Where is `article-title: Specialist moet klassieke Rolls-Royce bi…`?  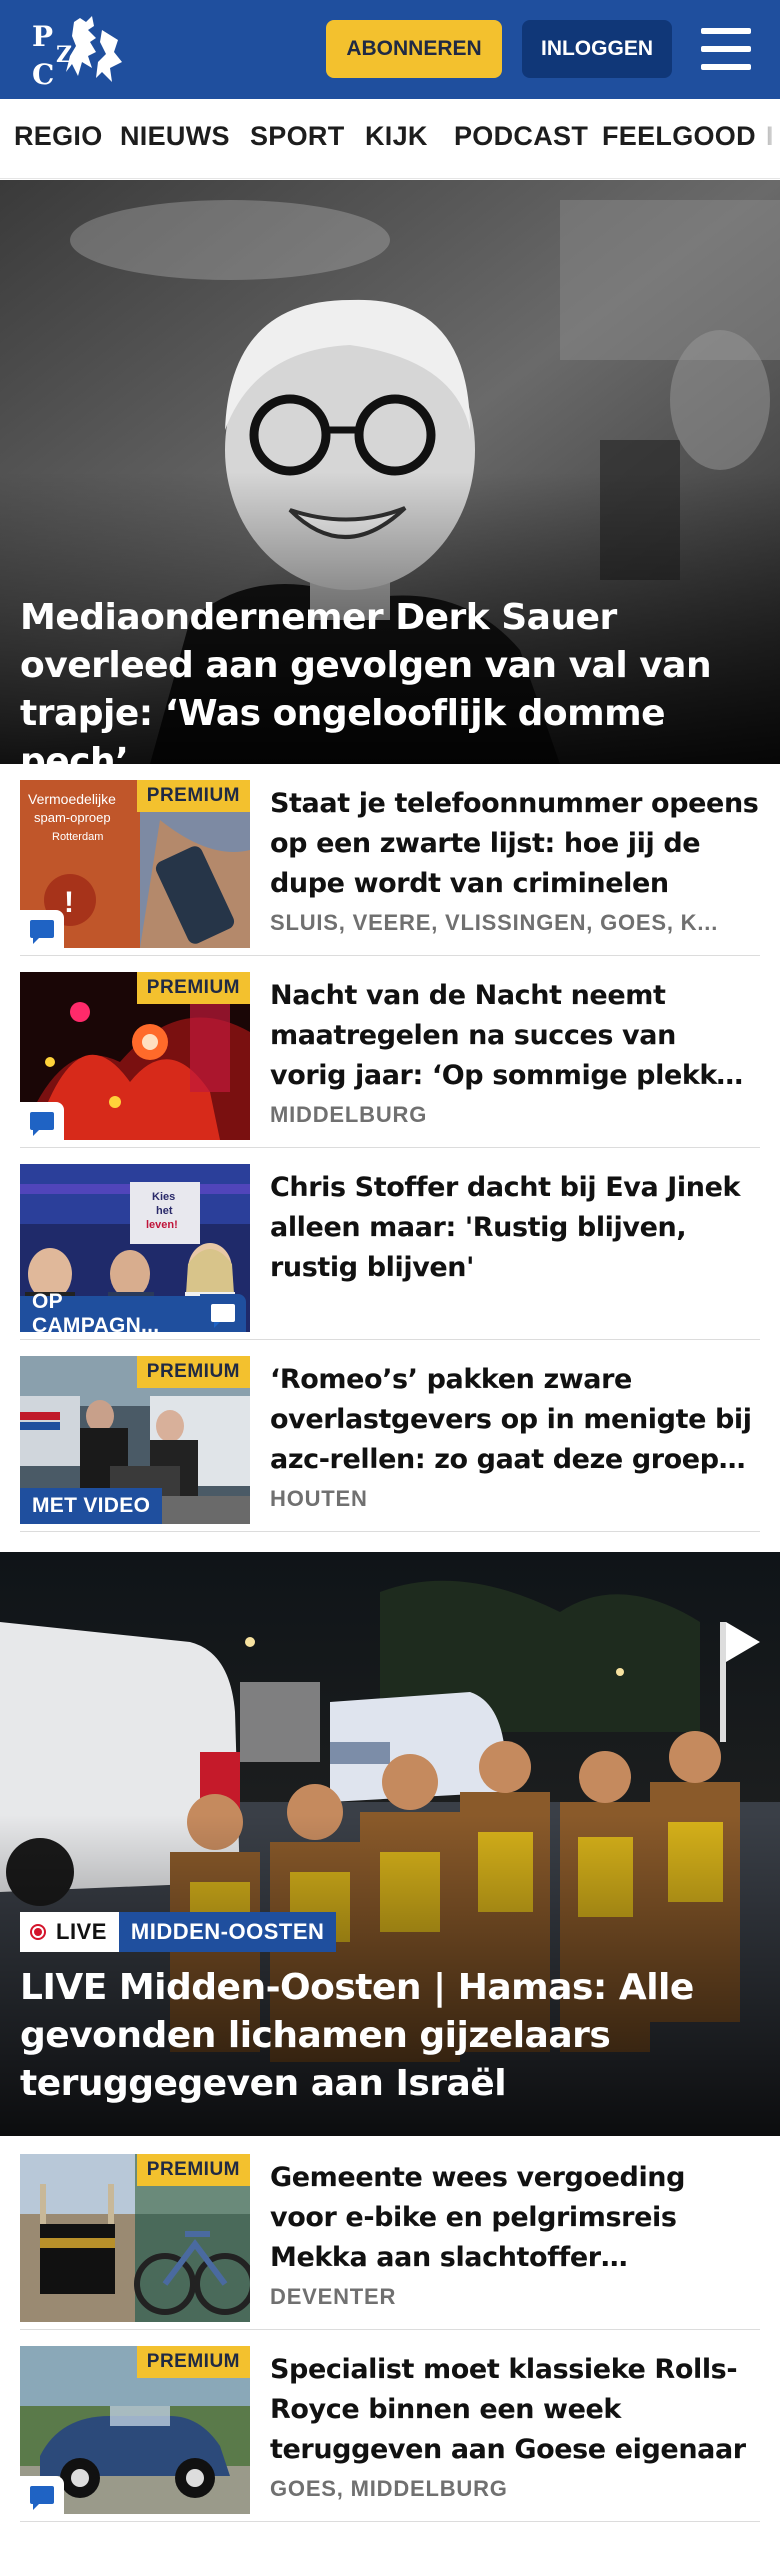
article-title: Specialist moet klassieke Rolls-Royce bi… is located at coordinates (515, 2410).